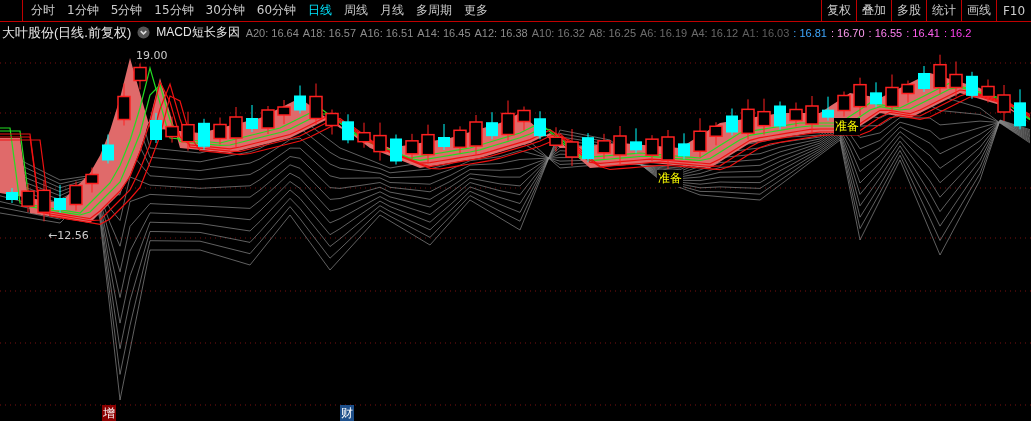 The width and height of the screenshot is (1031, 421). What do you see at coordinates (83, 10) in the screenshot?
I see `period-tab: 1分钟` at bounding box center [83, 10].